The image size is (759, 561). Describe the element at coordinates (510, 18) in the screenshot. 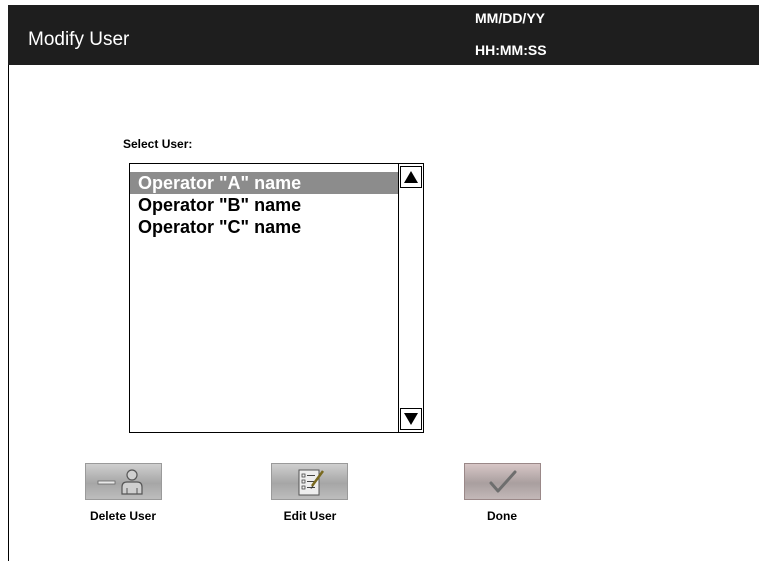

I see `date-display: MM/DD/YY` at that location.